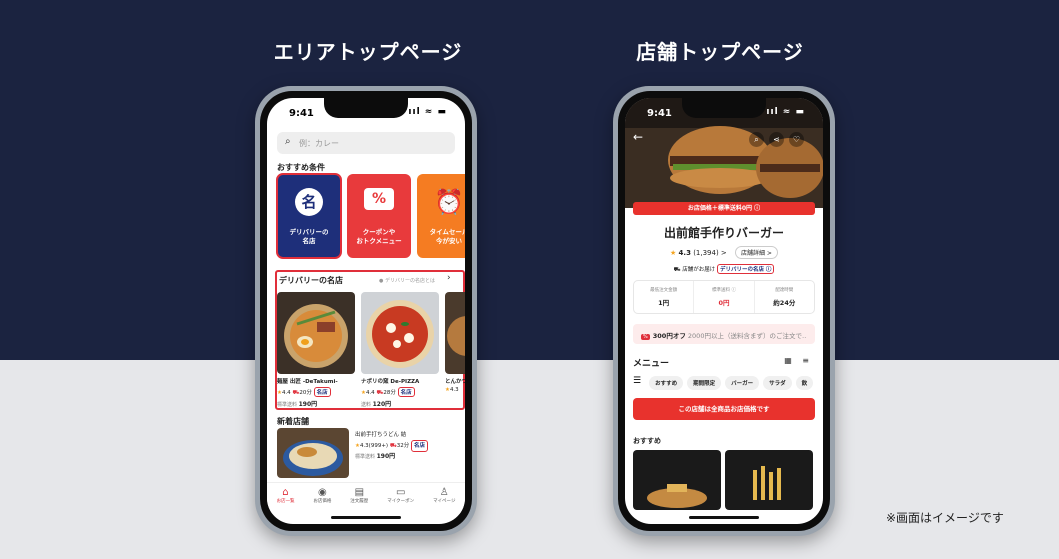 The image size is (1059, 559). I want to click on meiten-about-link: ● デリバリーの名店とは, so click(407, 280).